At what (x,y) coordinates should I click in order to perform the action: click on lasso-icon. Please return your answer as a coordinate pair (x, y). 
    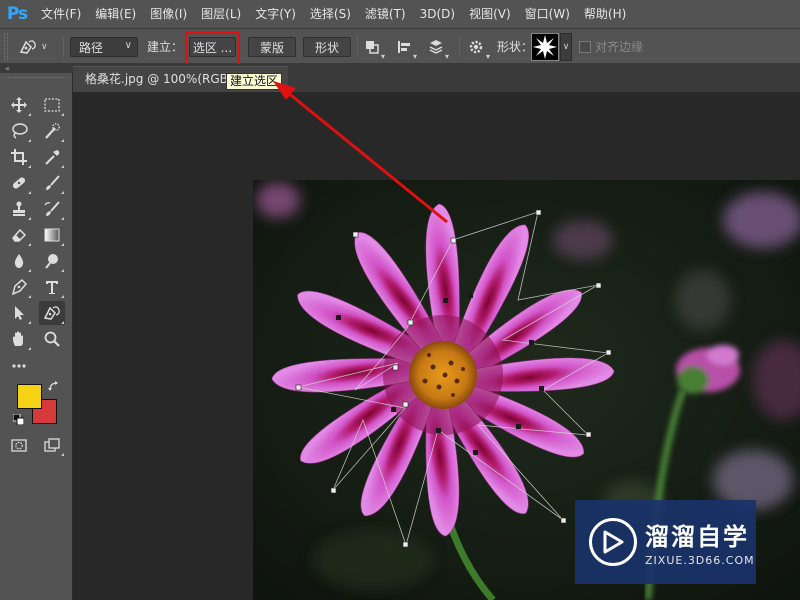
    Looking at the image, I should click on (20, 131).